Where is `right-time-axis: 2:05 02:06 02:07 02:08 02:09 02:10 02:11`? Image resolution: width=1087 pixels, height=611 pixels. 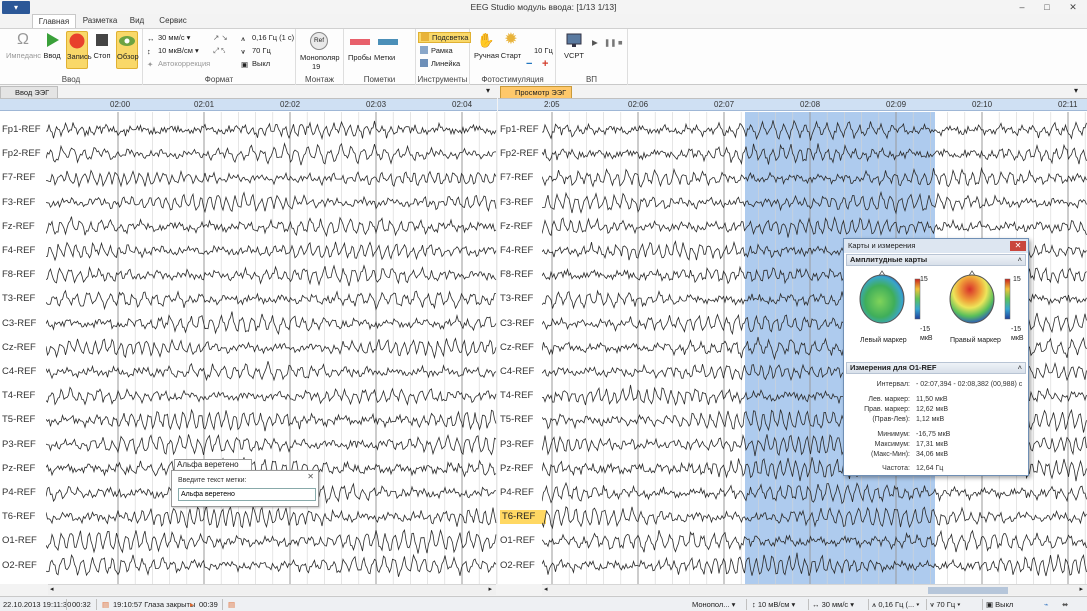 right-time-axis: 2:05 02:06 02:07 02:08 02:09 02:10 02:11 is located at coordinates (792, 105).